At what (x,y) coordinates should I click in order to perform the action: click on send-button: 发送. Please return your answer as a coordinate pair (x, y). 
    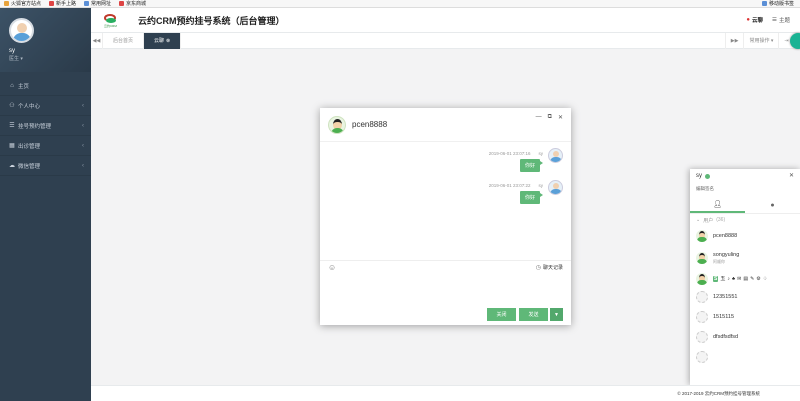
    Looking at the image, I should click on (533, 314).